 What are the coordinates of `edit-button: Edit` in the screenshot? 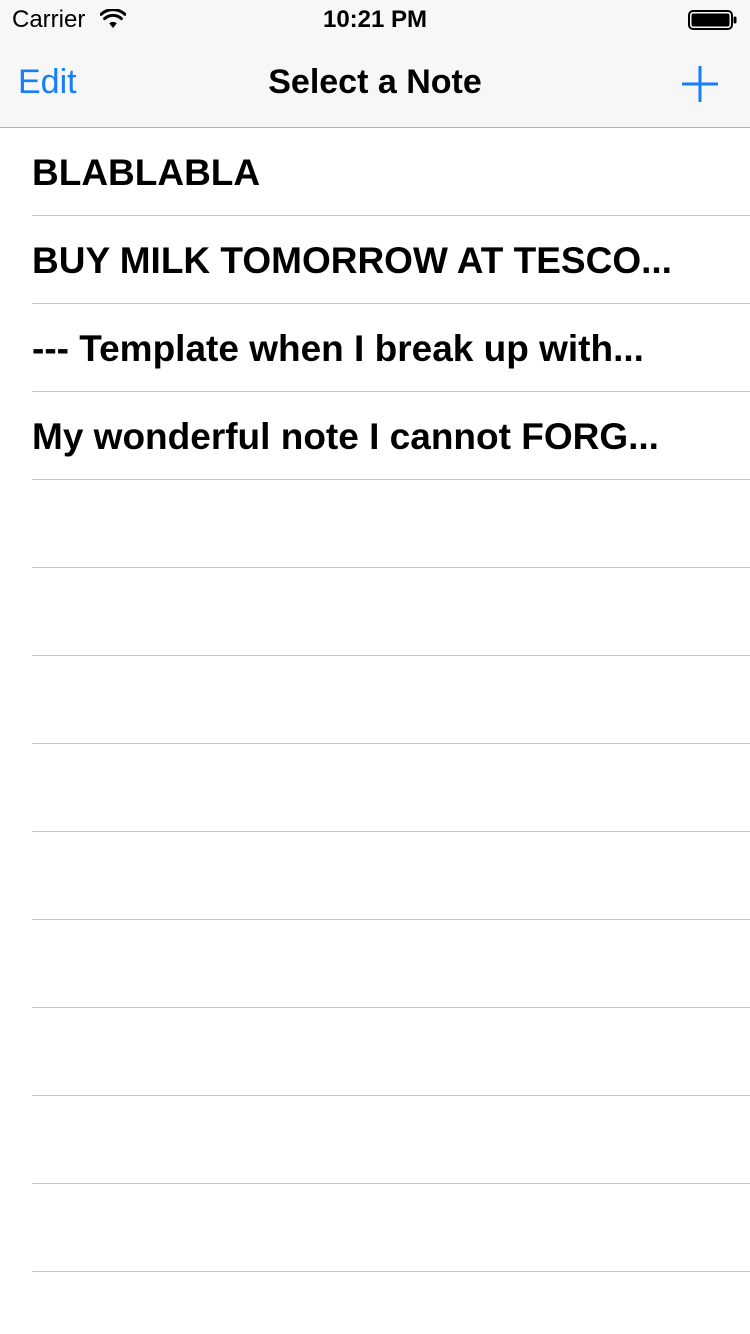 It's located at (47, 82).